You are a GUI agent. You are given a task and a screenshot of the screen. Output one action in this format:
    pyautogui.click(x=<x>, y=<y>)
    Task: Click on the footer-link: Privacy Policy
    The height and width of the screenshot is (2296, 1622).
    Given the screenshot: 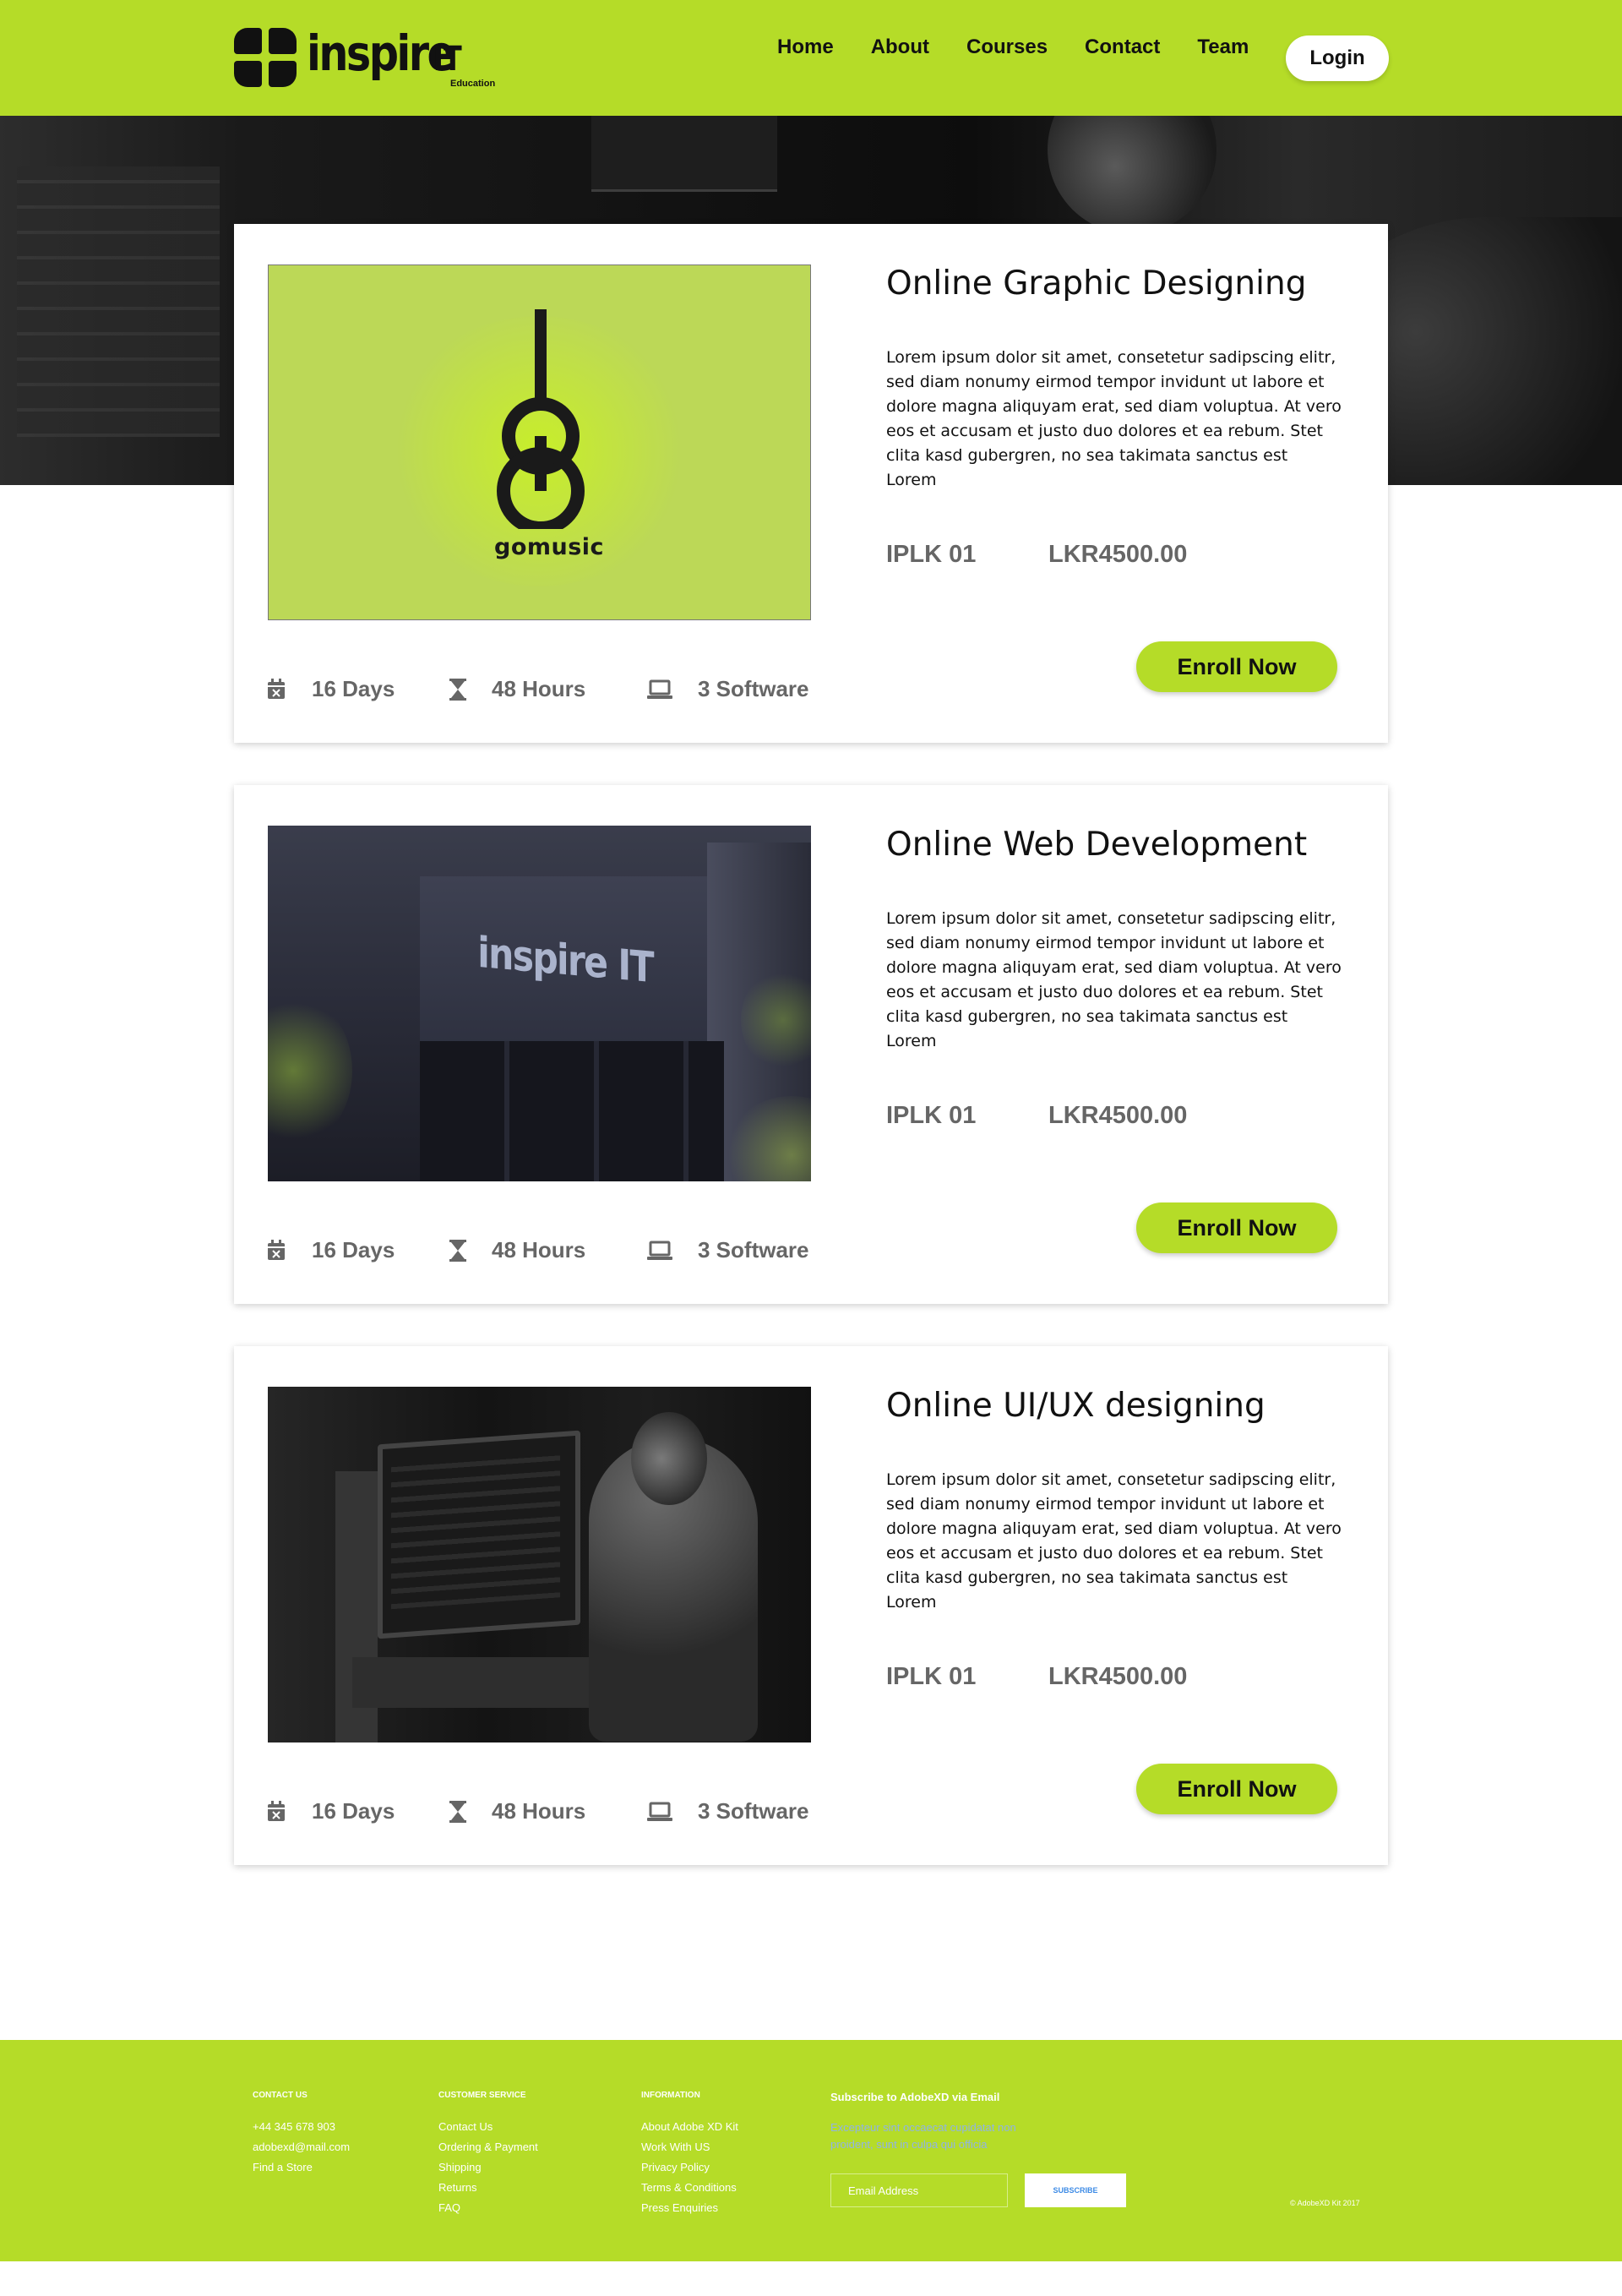 What is the action you would take?
    pyautogui.click(x=690, y=2167)
    